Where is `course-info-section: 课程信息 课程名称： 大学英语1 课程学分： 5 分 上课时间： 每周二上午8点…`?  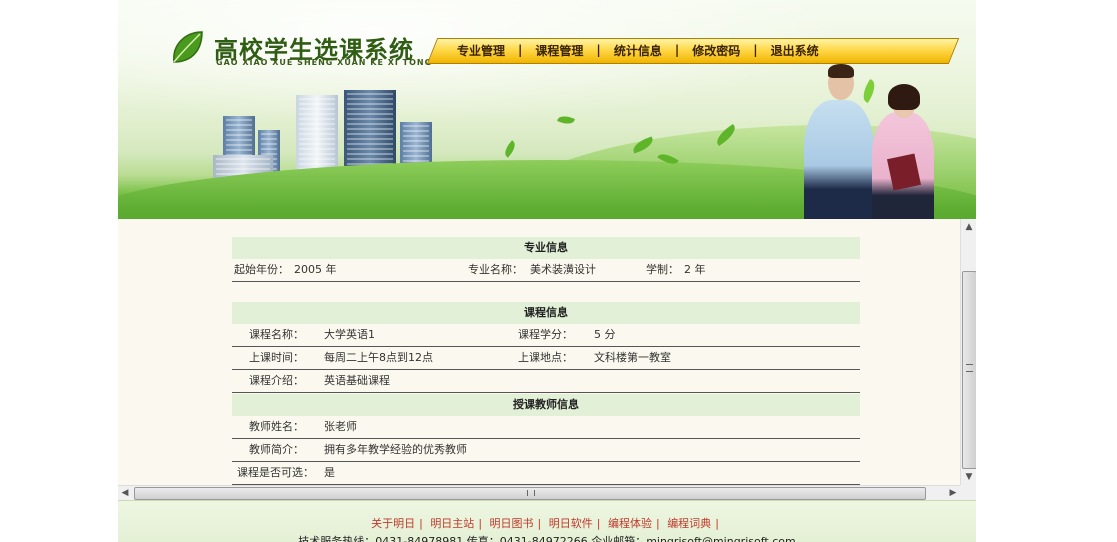
course-info-section: 课程信息 课程名称： 大学英语1 课程学分： 5 分 上课时间： 每周二上午8点… is located at coordinates (546, 347).